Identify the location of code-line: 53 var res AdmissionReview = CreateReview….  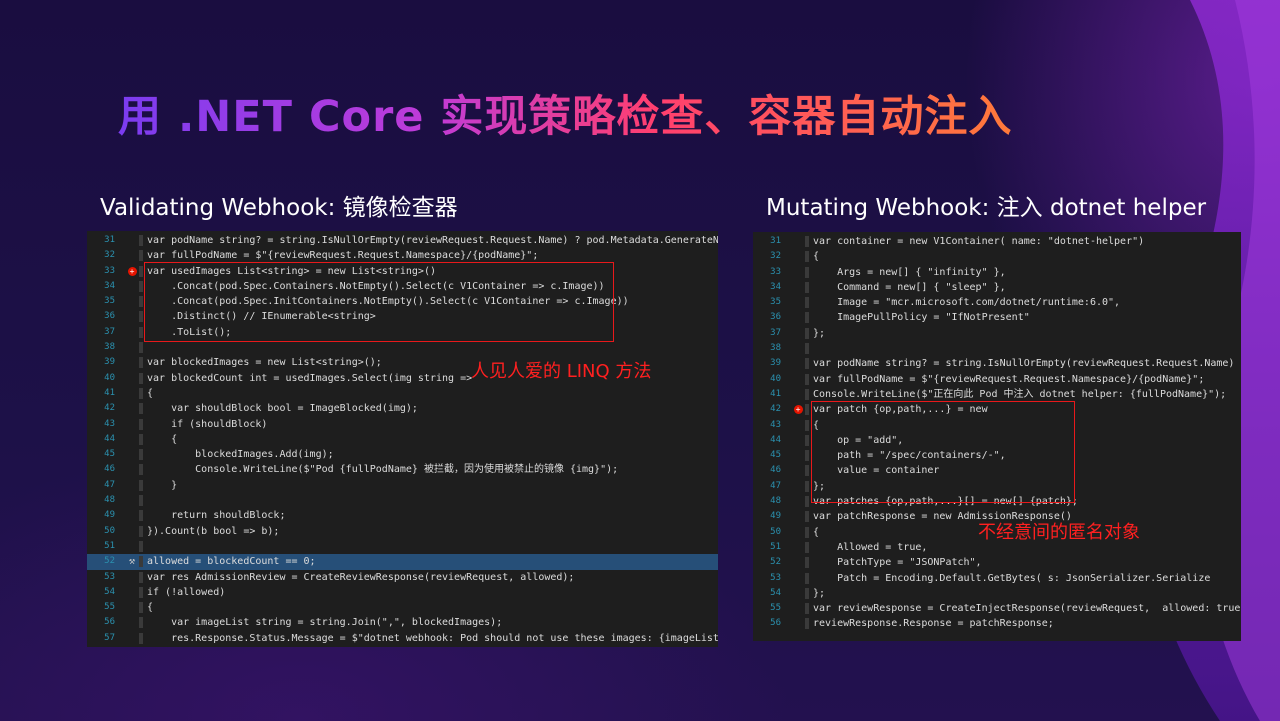
(402, 577).